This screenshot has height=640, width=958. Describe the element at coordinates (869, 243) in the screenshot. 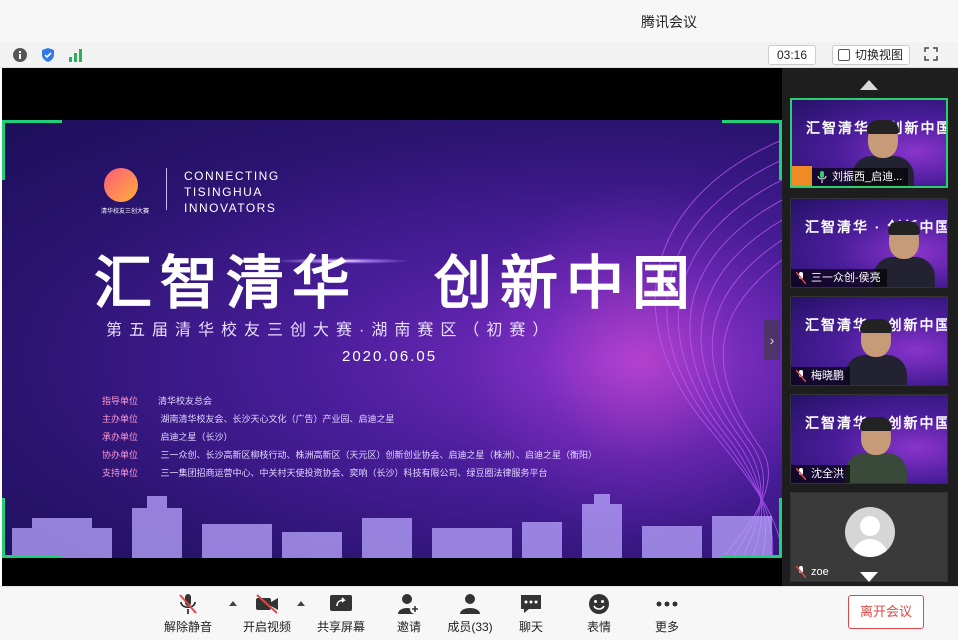

I see `participant-tile: 汇智清华 · 创新中国 三一众创-侯亮` at that location.